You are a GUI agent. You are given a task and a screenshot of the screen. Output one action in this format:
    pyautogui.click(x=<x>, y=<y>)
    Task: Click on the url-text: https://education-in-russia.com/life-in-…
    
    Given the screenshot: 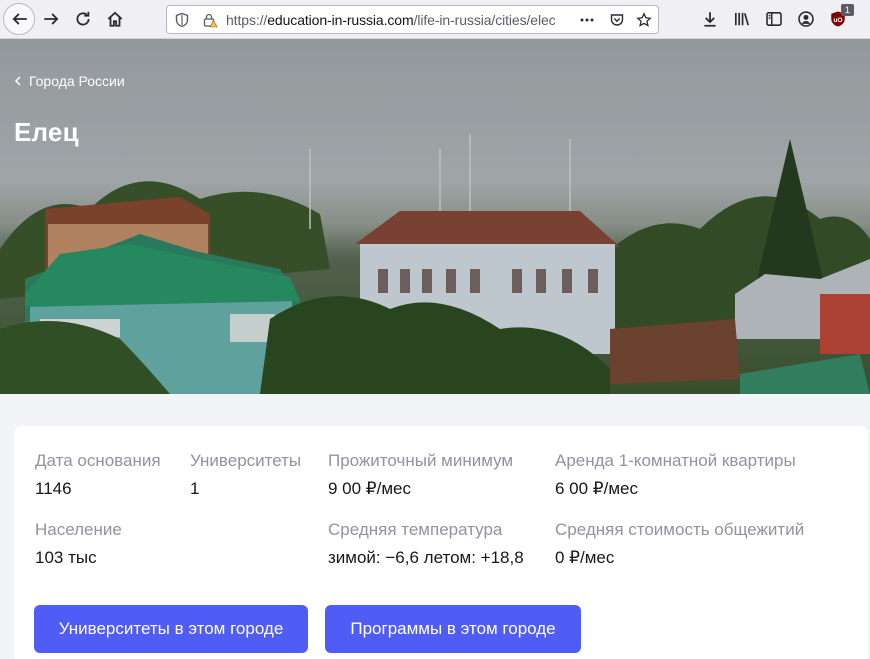 What is the action you would take?
    pyautogui.click(x=391, y=20)
    